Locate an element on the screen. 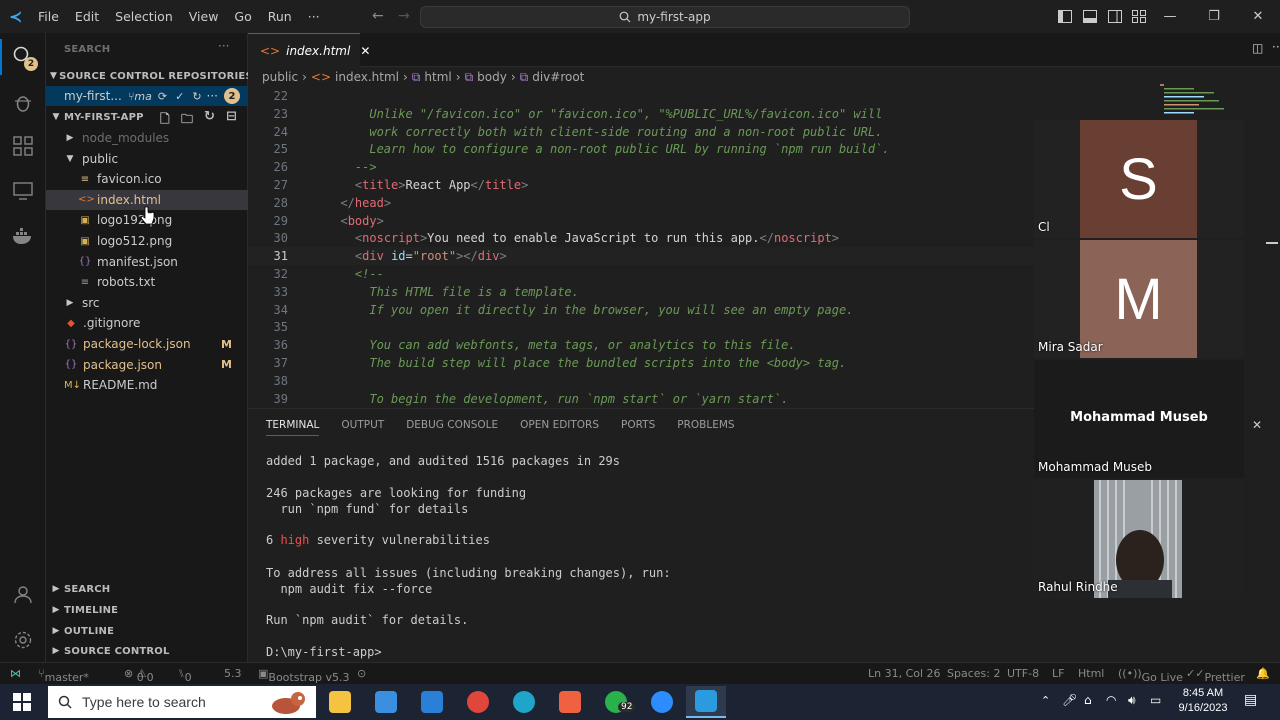  remote-explorer-icon is located at coordinates (23, 191).